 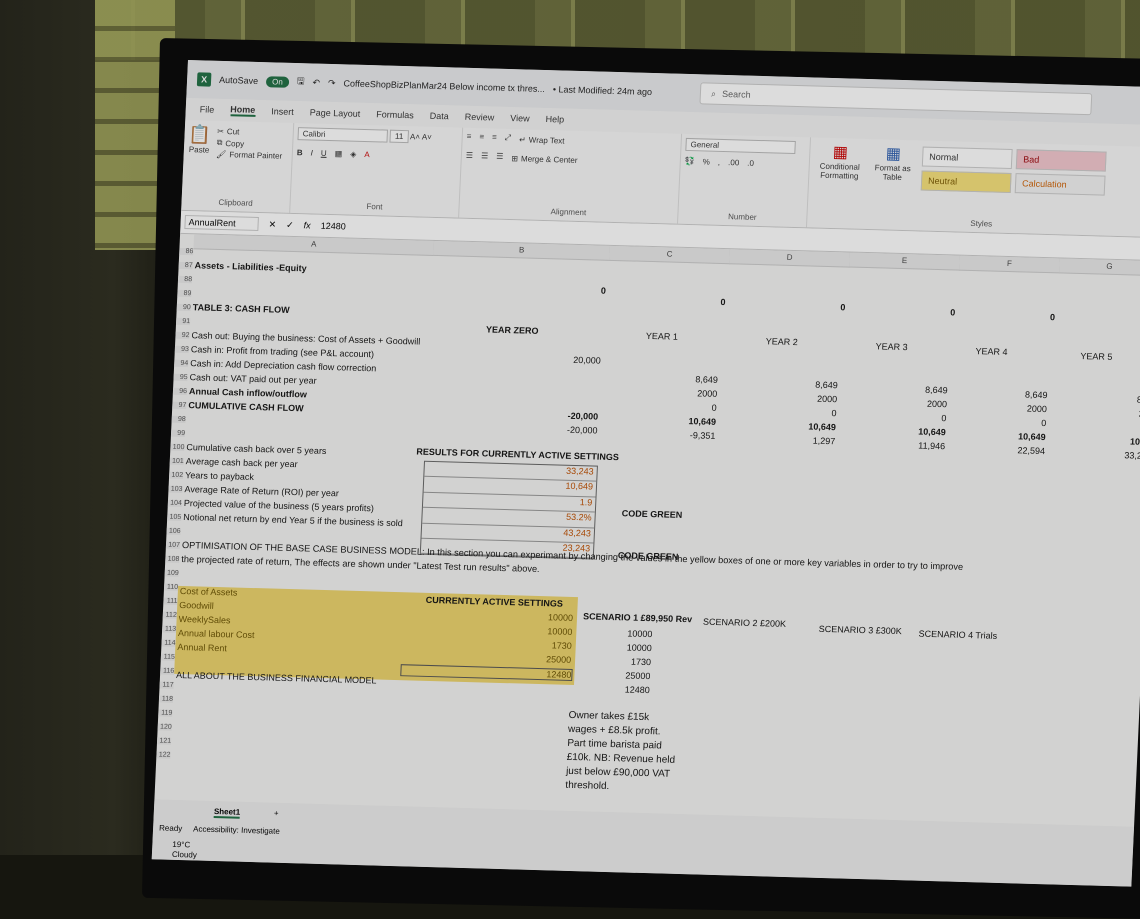 I want to click on align-top-icon: ≡, so click(x=469, y=138).